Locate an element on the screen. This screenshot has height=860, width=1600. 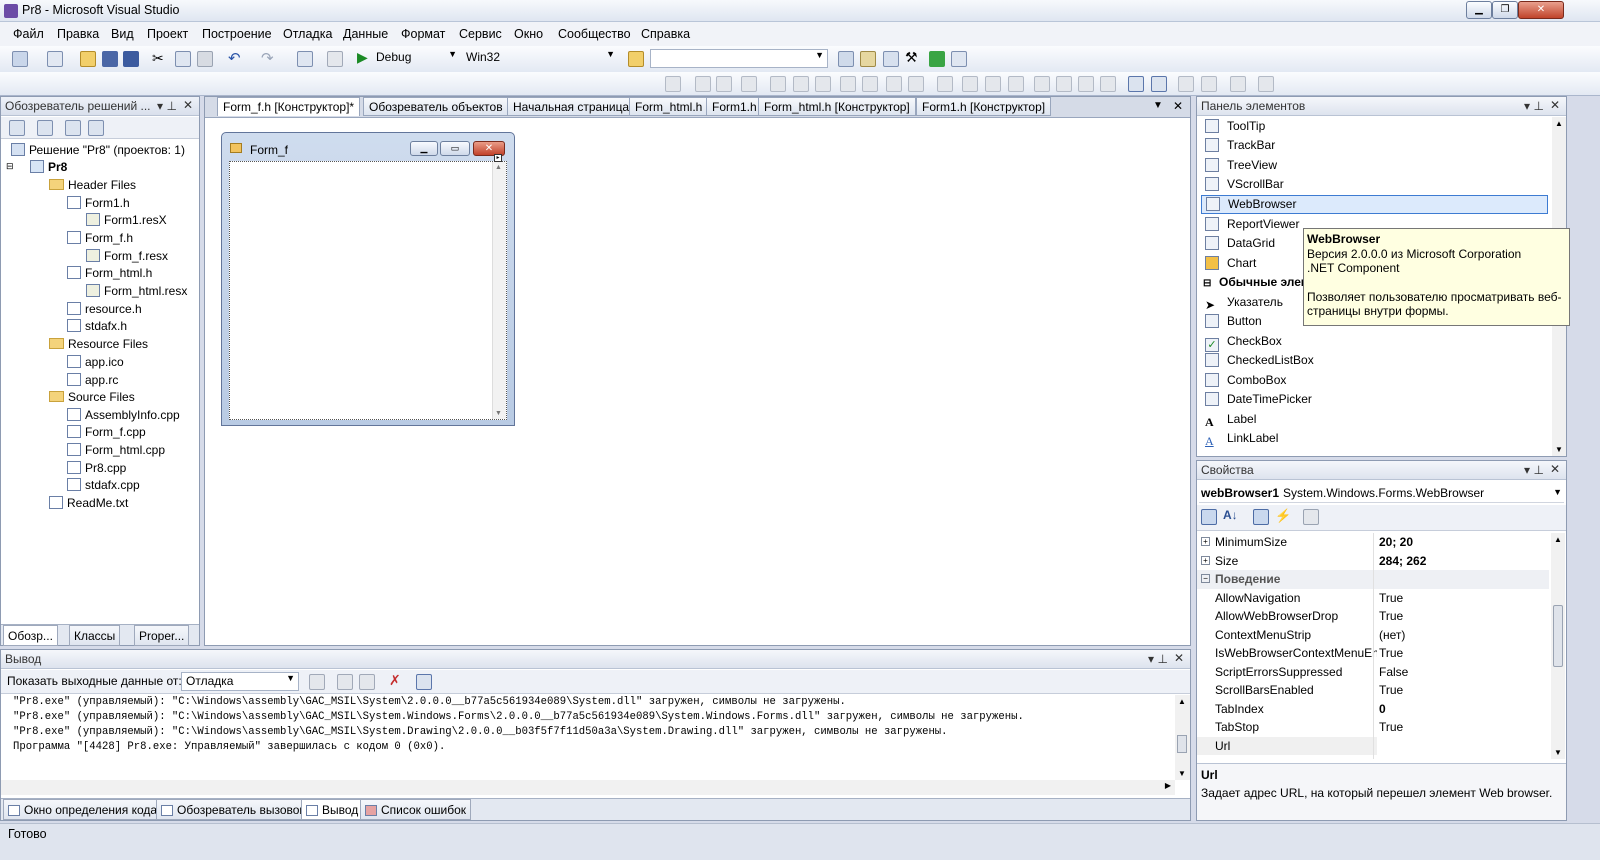
tab-form1-h: Form1.h is located at coordinates (734, 106).